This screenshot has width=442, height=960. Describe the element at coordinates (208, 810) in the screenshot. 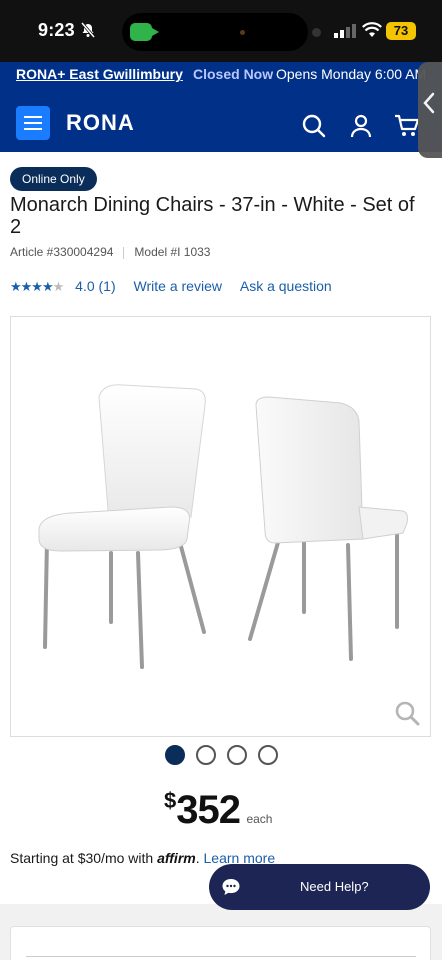

I see `price-amount: 352` at that location.